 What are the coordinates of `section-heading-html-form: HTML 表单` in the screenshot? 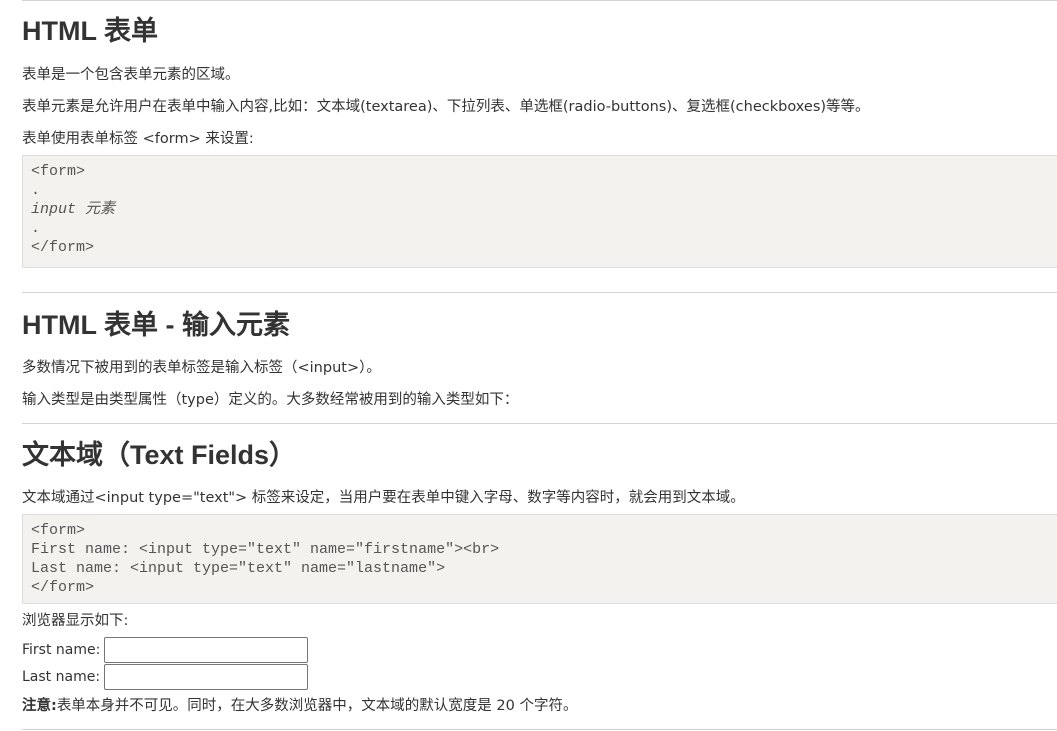 It's located at (90, 31).